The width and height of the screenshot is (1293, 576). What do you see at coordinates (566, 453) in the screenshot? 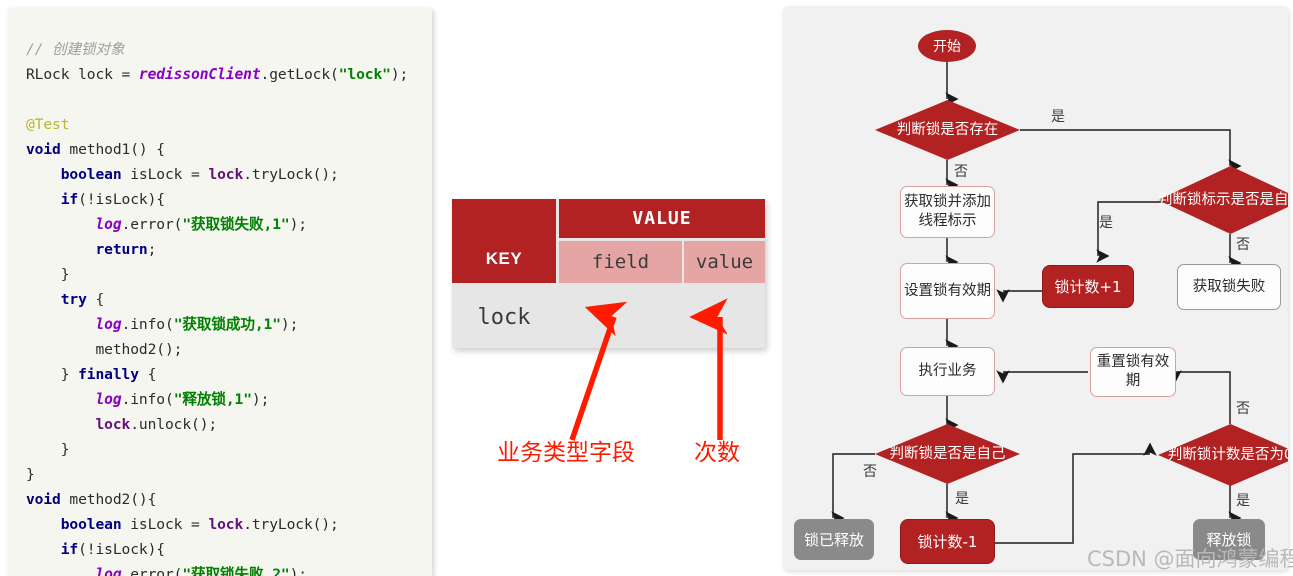
I see `annotation-field-label: 业务类型字段` at bounding box center [566, 453].